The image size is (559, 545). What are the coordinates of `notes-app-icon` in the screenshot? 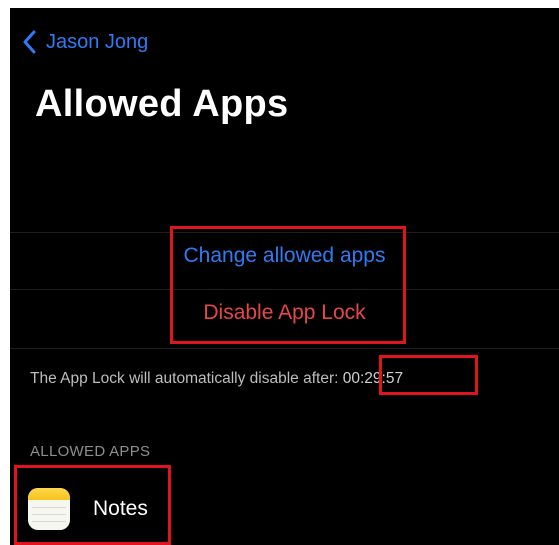 It's located at (49, 509).